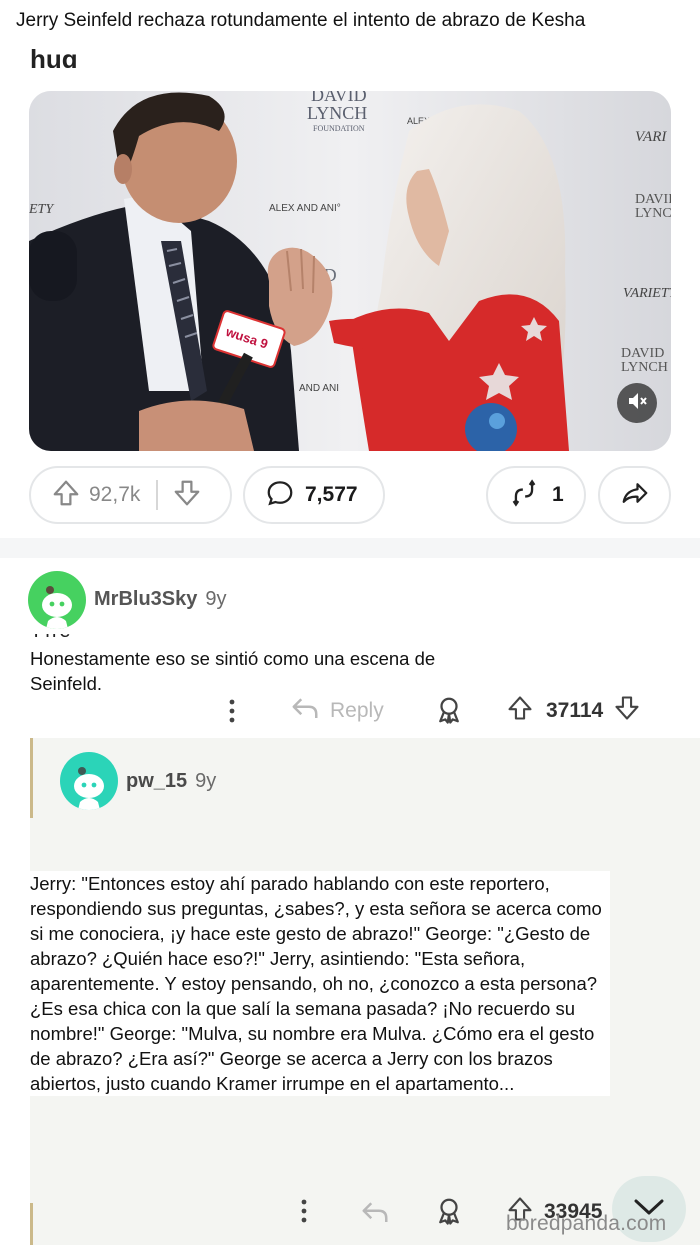 This screenshot has height=1245, width=700. I want to click on comment-actions: Reply 37114, so click(440, 710).